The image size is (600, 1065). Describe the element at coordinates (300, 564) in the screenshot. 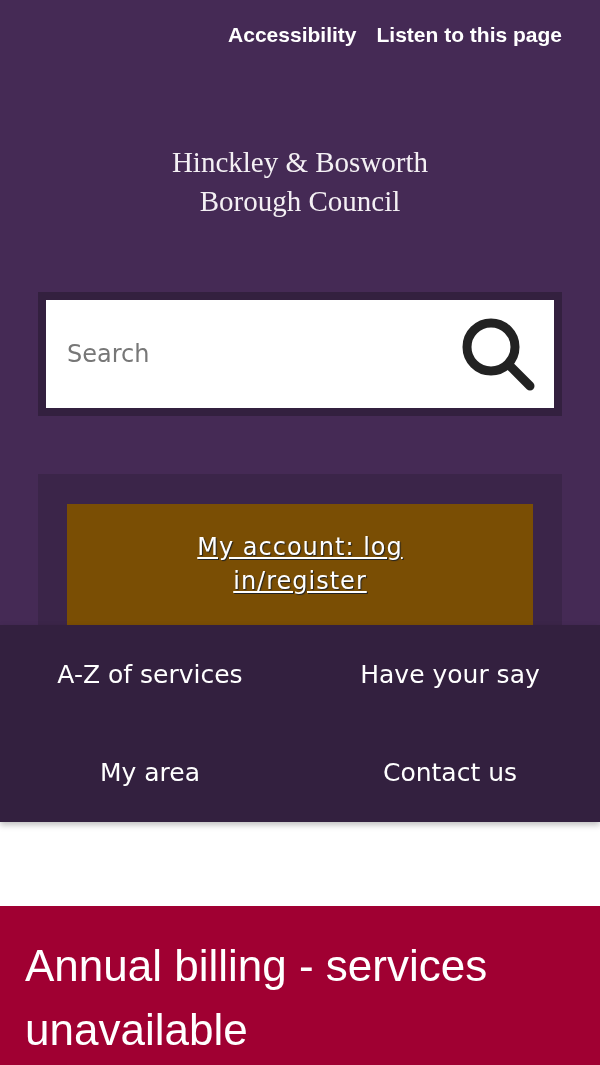

I see `account-button: My account: log in/register` at that location.